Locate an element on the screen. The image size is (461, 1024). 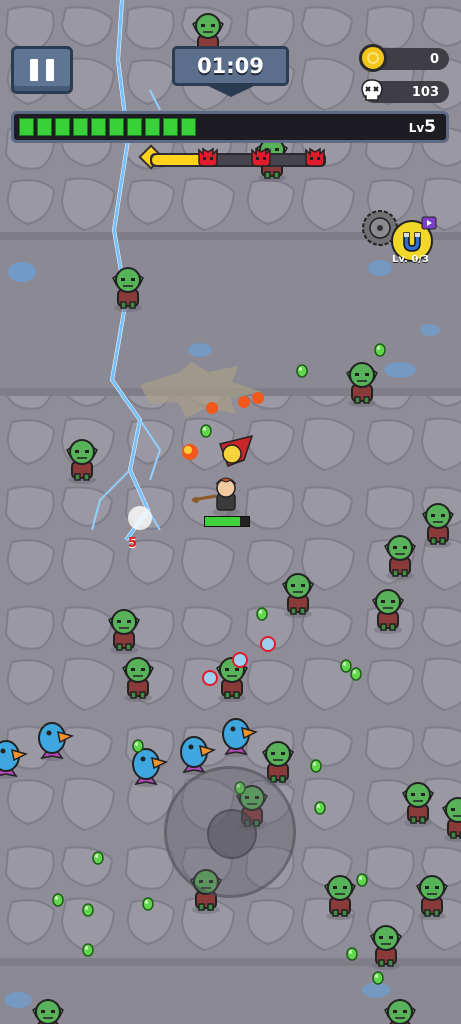
player-level-number: 5 is located at coordinates (430, 127).